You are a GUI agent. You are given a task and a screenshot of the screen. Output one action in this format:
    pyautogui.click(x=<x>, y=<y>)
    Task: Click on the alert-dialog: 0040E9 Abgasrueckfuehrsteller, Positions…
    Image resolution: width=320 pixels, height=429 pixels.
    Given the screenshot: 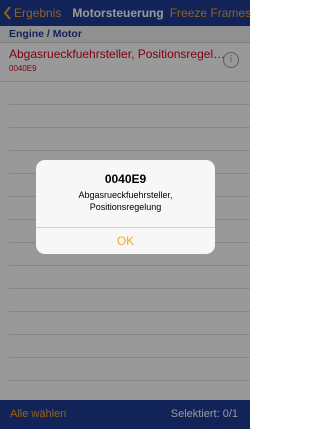 What is the action you would take?
    pyautogui.click(x=125, y=207)
    